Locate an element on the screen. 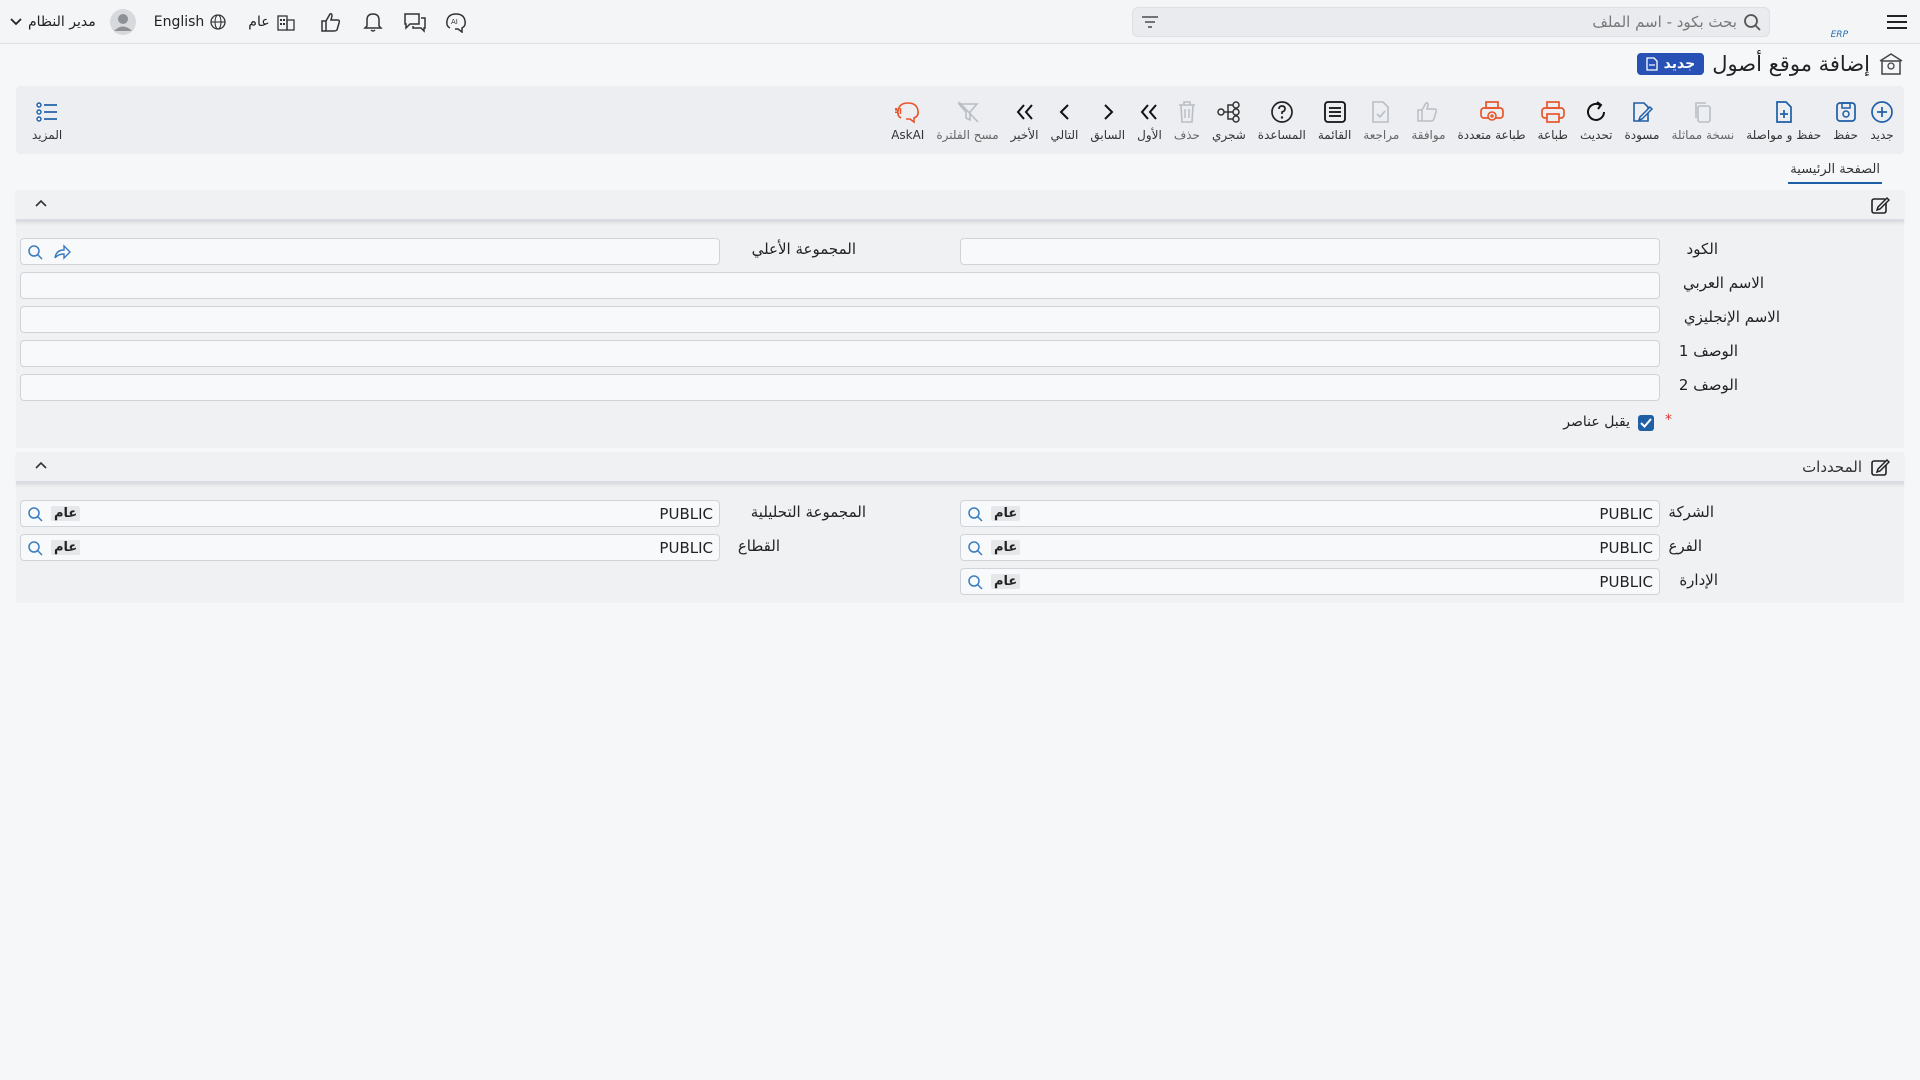 This screenshot has height=1080, width=1920. globe-icon is located at coordinates (218, 22).